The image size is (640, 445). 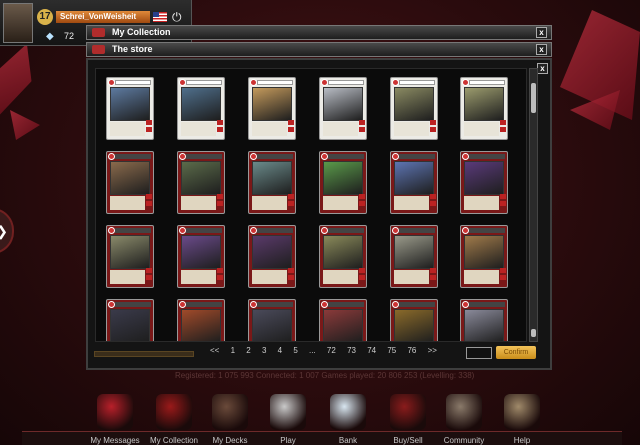 What do you see at coordinates (533, 333) in the screenshot?
I see `scrollbar-down-handle` at bounding box center [533, 333].